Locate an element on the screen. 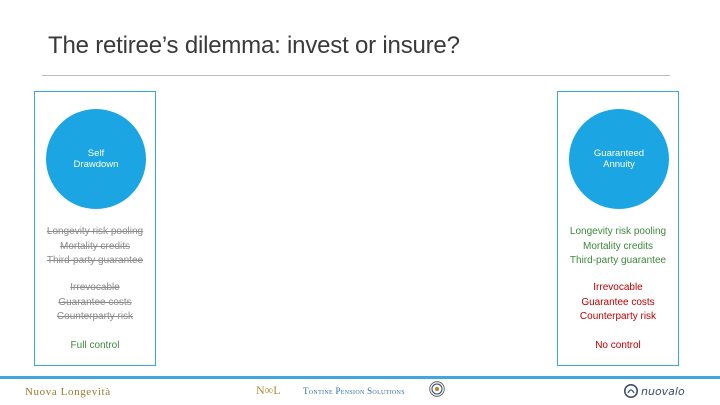 The width and height of the screenshot is (720, 405). self-drawdown-circle: Self Drawdown is located at coordinates (96, 159).